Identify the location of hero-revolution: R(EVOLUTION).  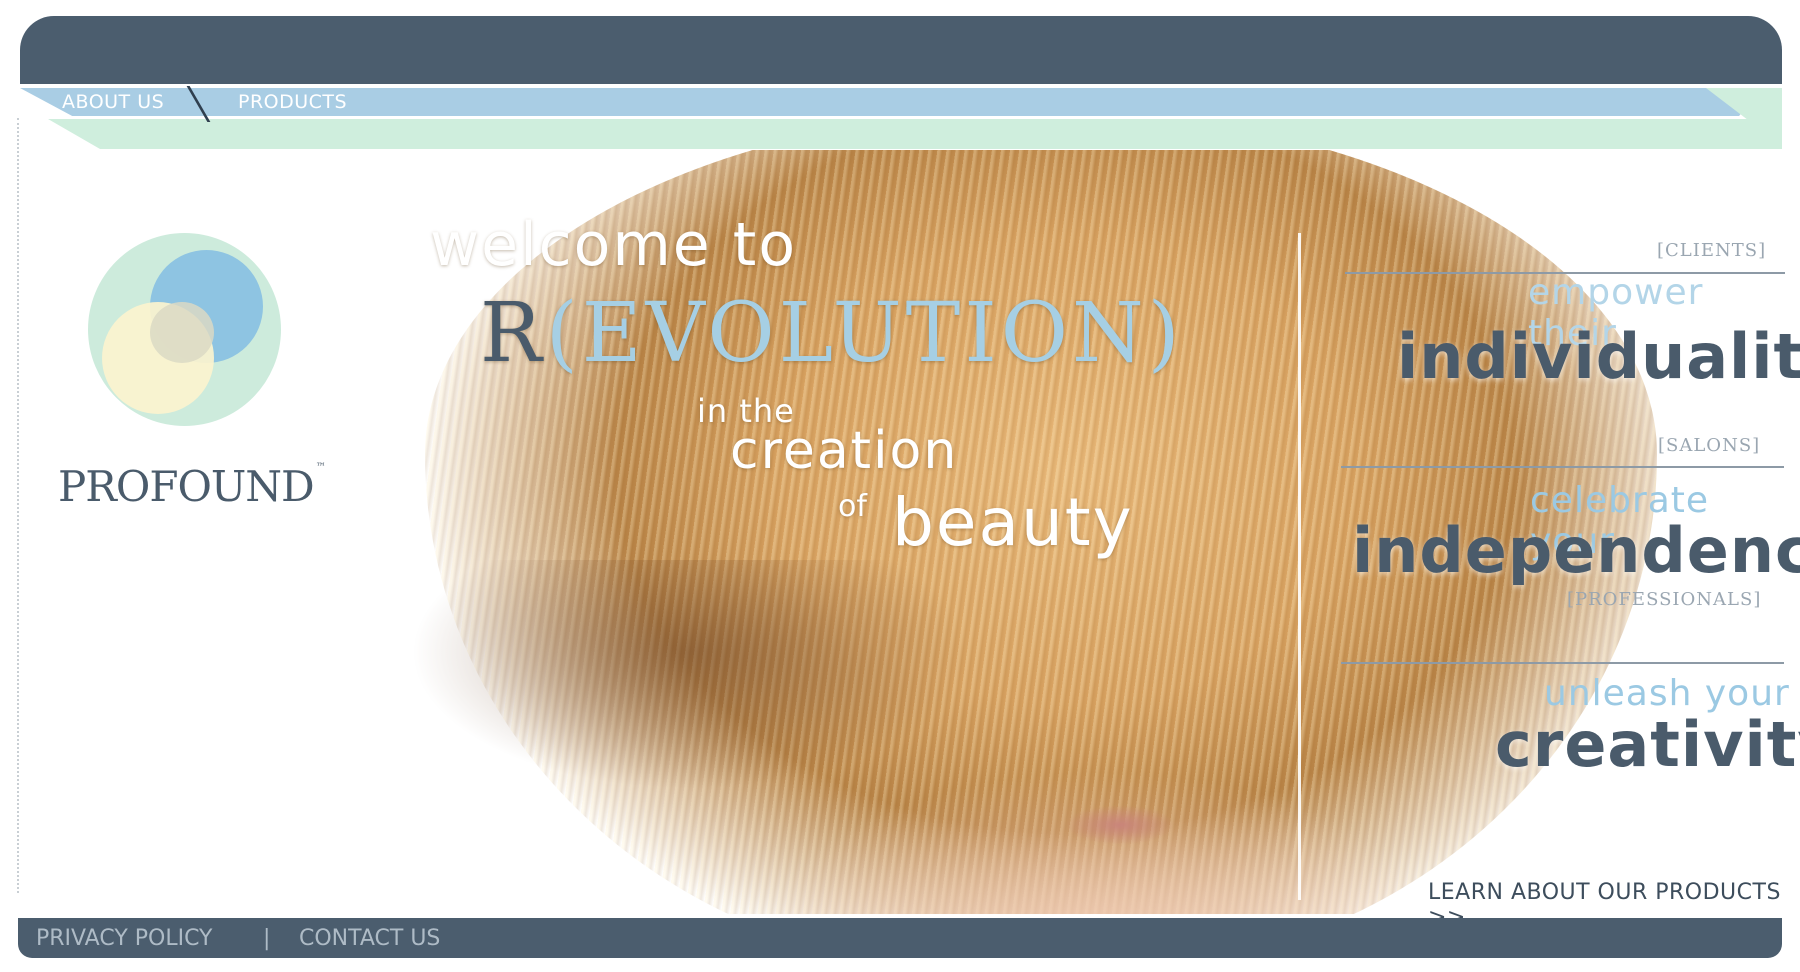
(832, 333).